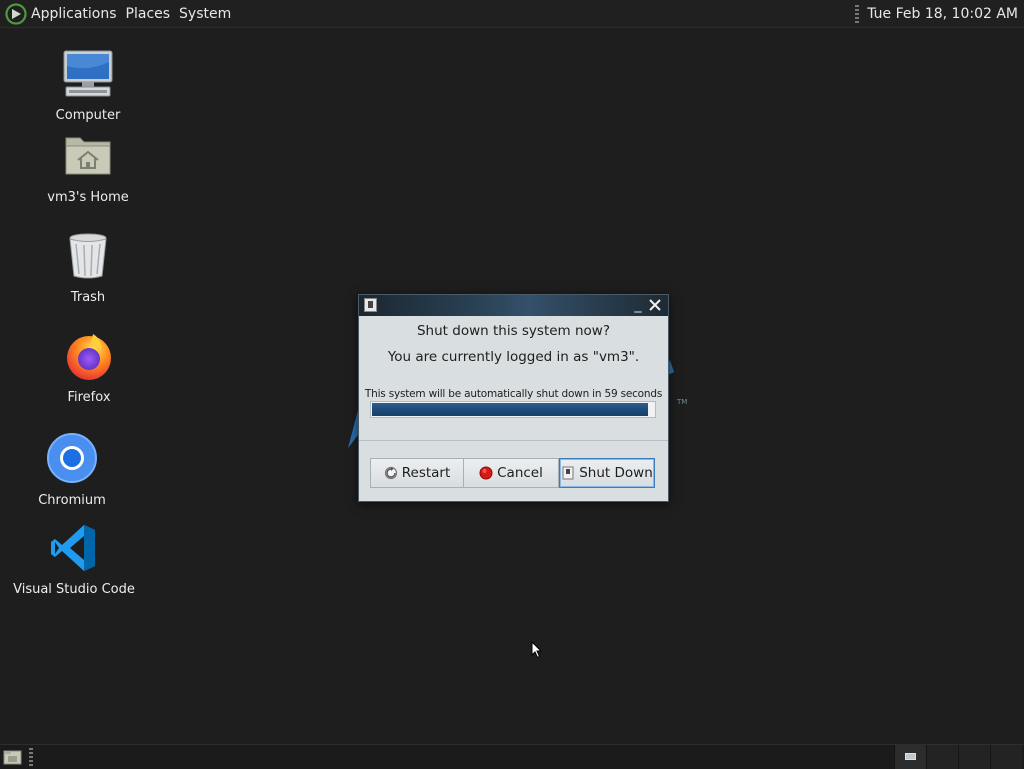  Describe the element at coordinates (681, 402) in the screenshot. I see `svg-text: TM` at that location.